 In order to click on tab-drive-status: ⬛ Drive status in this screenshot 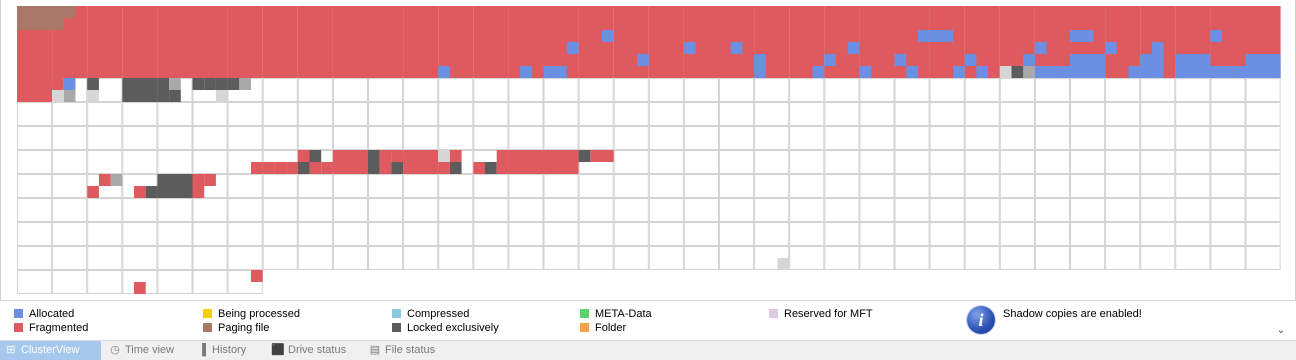, I will do `click(309, 350)`.